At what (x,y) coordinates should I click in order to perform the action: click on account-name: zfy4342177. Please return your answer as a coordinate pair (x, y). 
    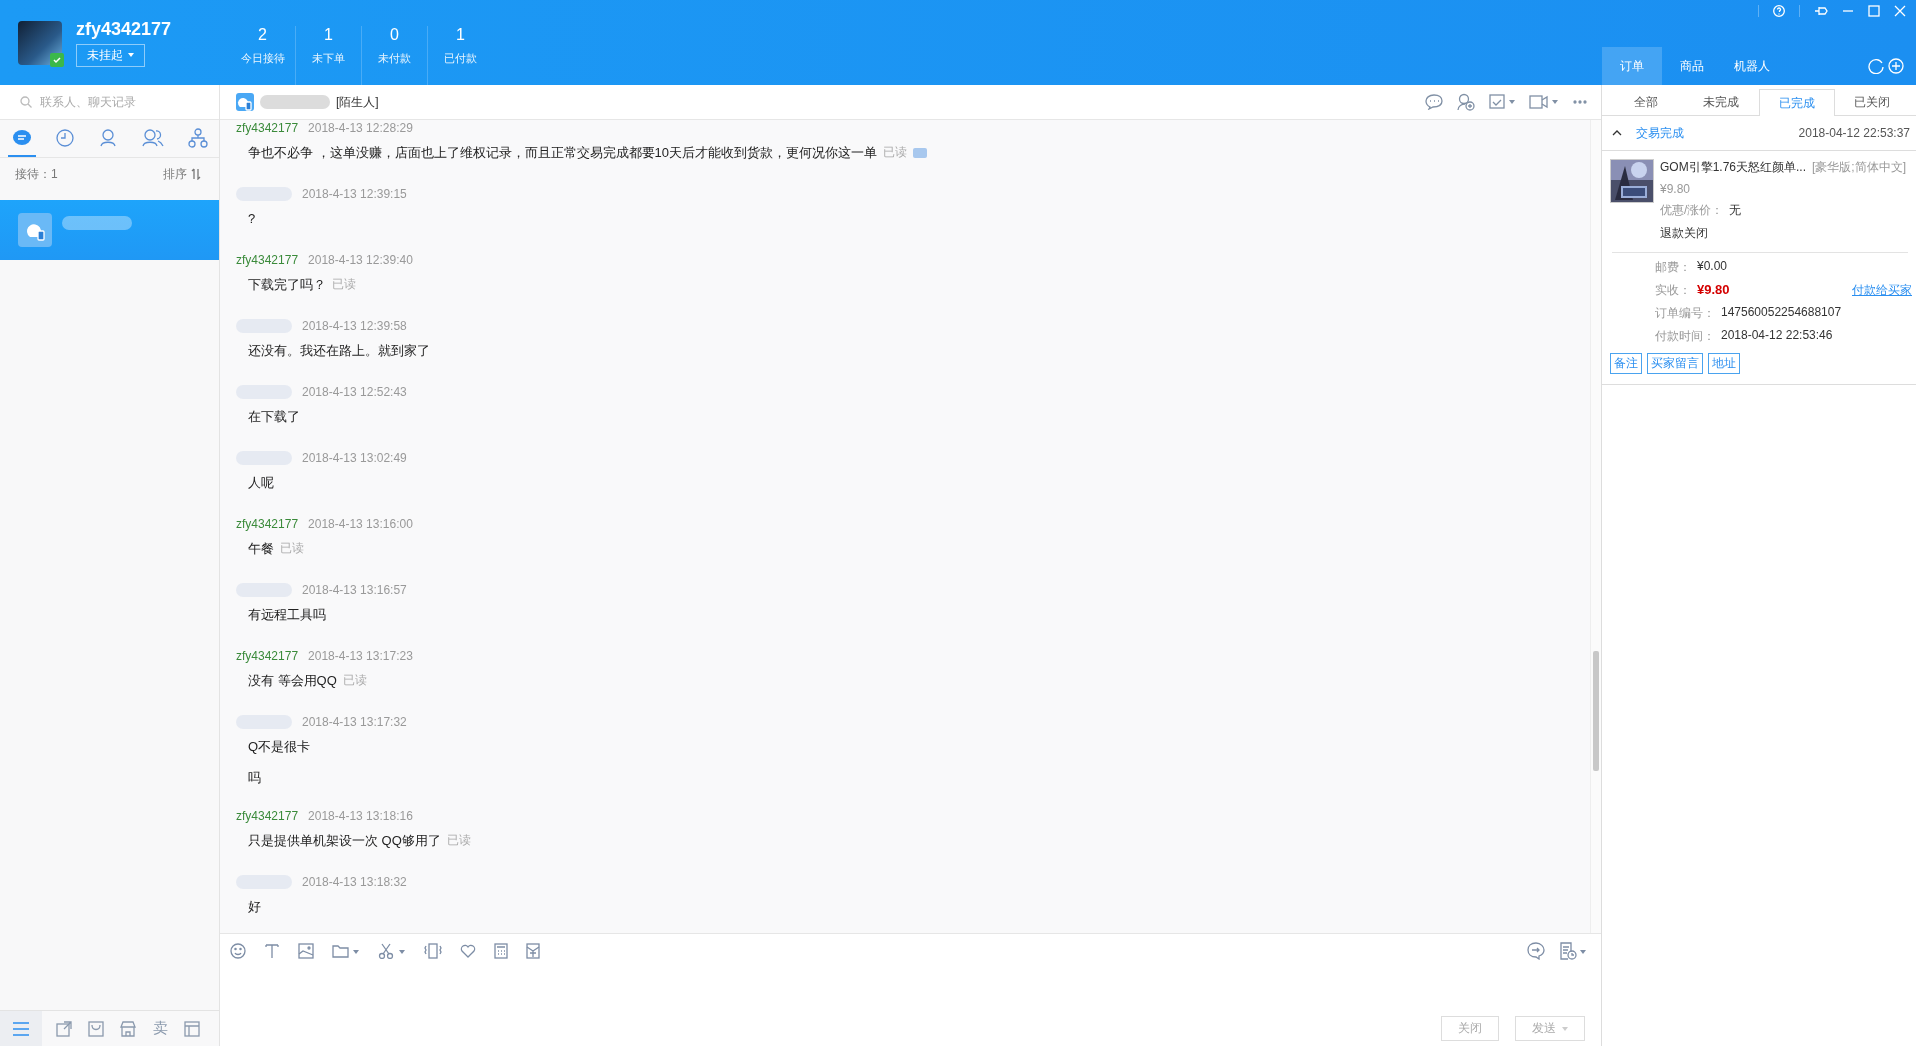
    Looking at the image, I should click on (124, 29).